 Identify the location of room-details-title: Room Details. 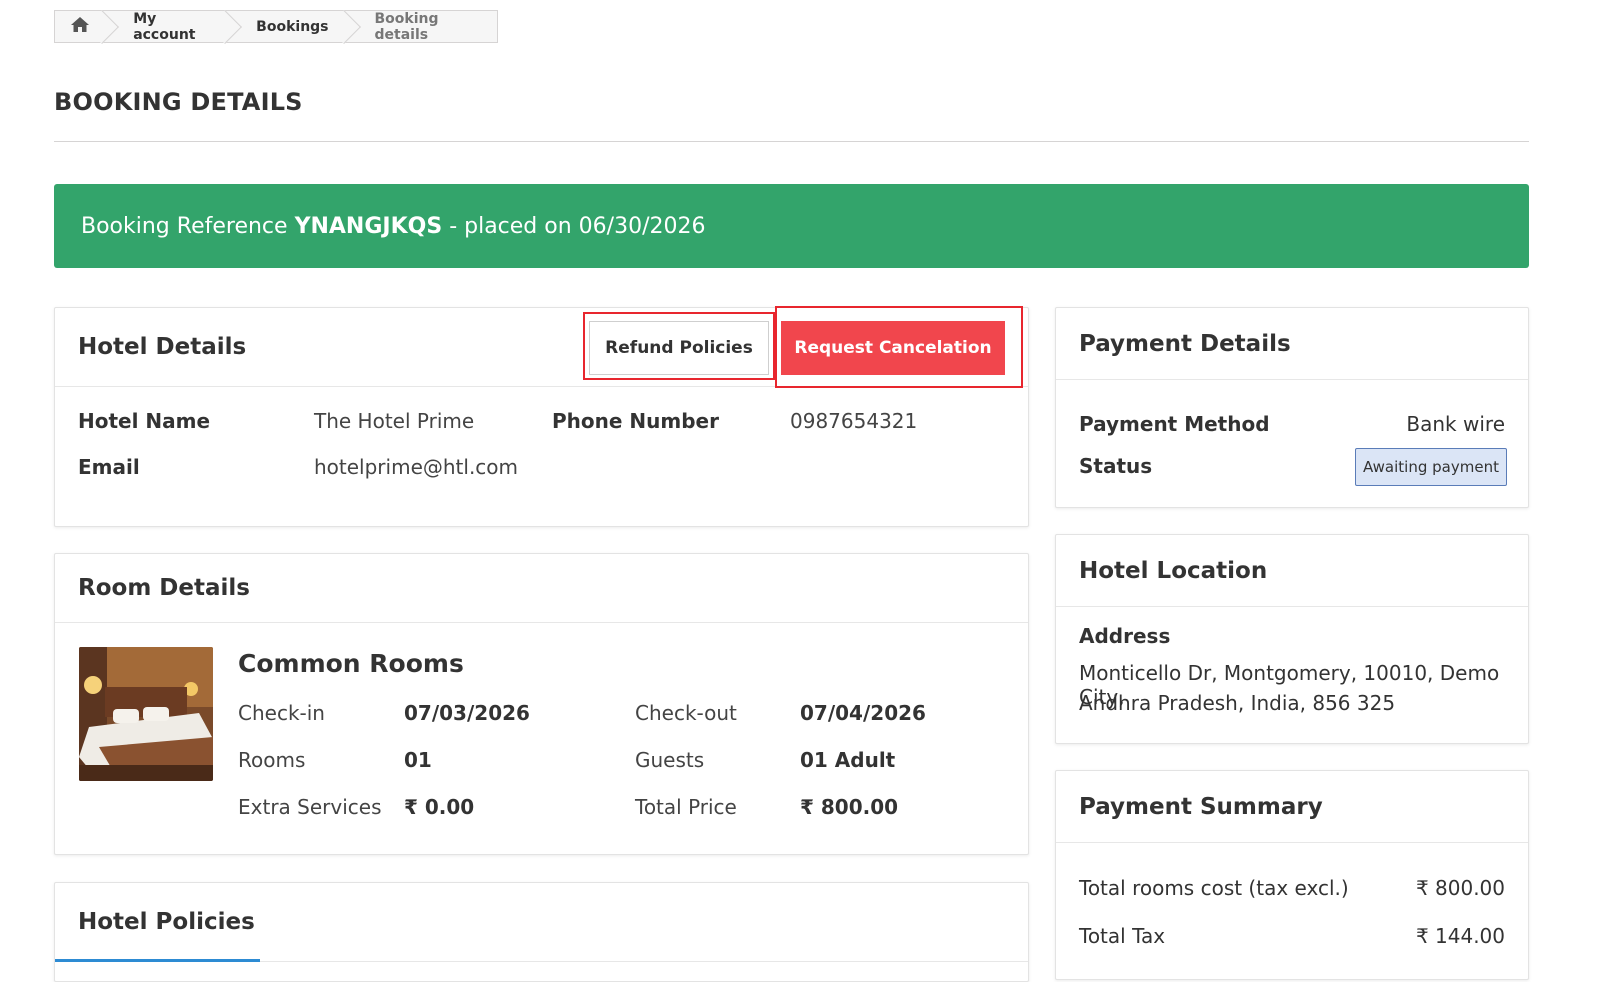
(164, 588).